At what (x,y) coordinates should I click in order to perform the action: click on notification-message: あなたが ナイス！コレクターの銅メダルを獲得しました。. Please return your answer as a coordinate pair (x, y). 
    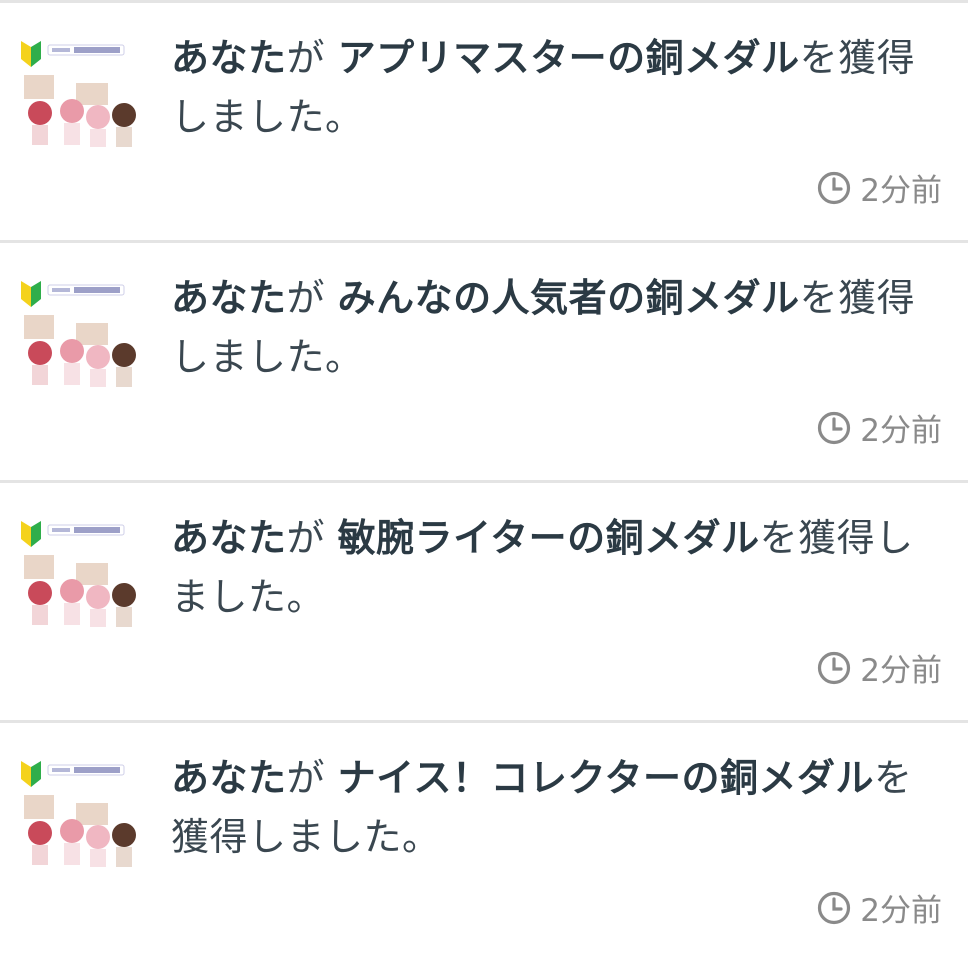
    Looking at the image, I should click on (556, 808).